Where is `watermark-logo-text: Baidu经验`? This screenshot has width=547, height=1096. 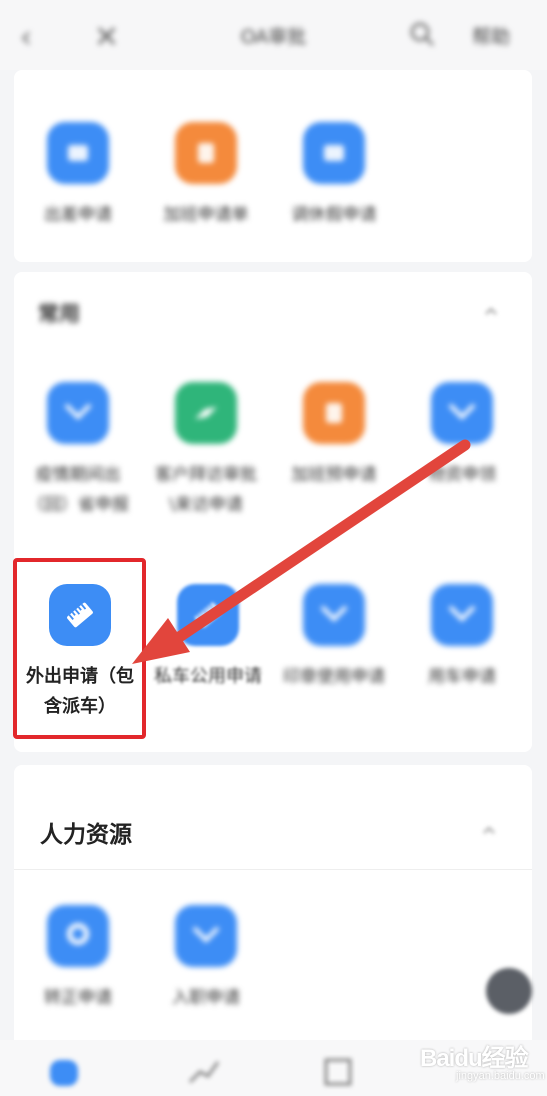 watermark-logo-text: Baidu经验 is located at coordinates (474, 1058).